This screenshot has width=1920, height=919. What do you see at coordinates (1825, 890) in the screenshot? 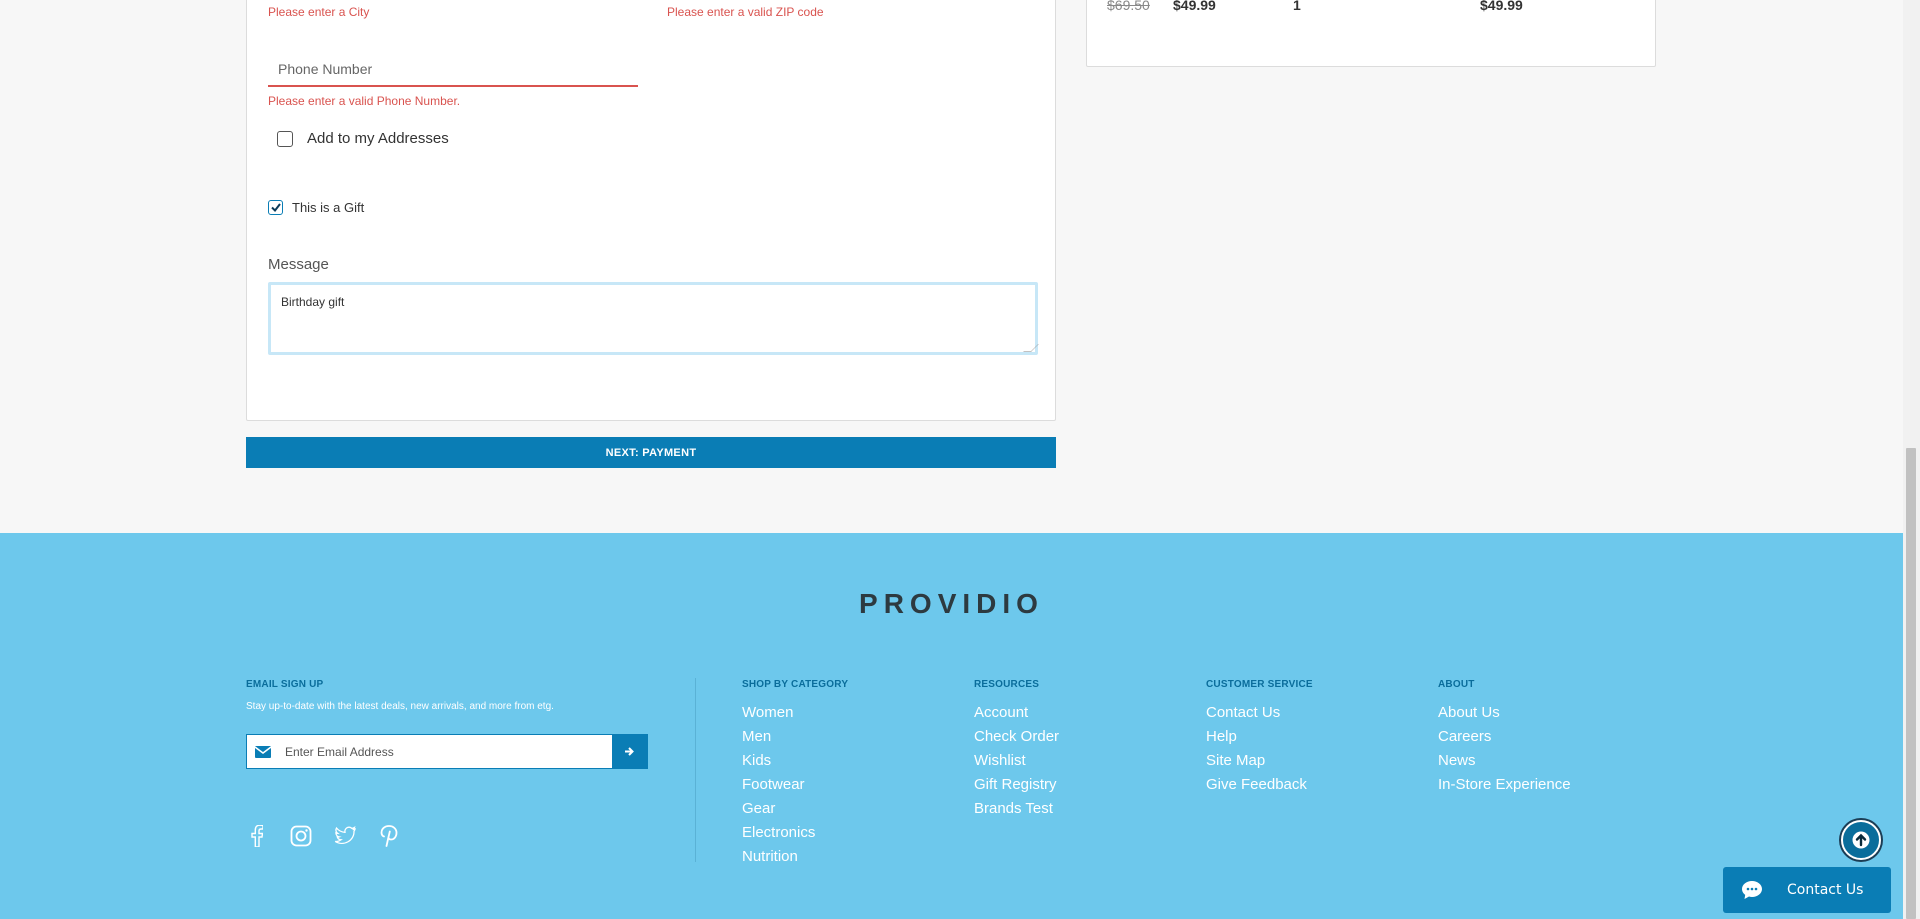
I see `chat-button-label: Contact Us` at bounding box center [1825, 890].